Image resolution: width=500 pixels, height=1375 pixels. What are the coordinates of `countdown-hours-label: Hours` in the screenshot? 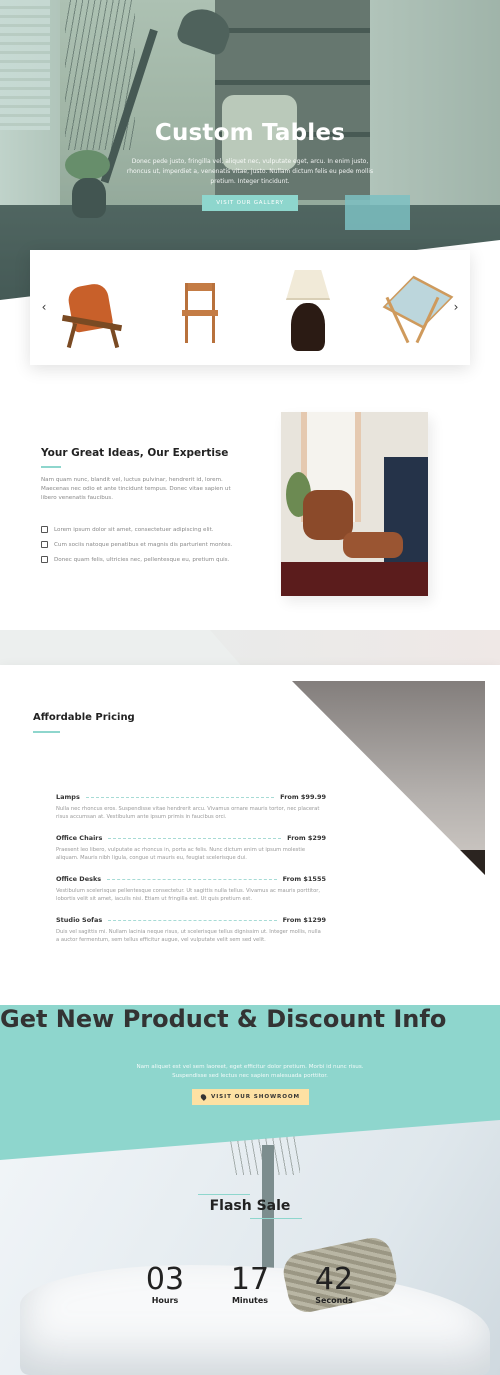 It's located at (165, 1300).